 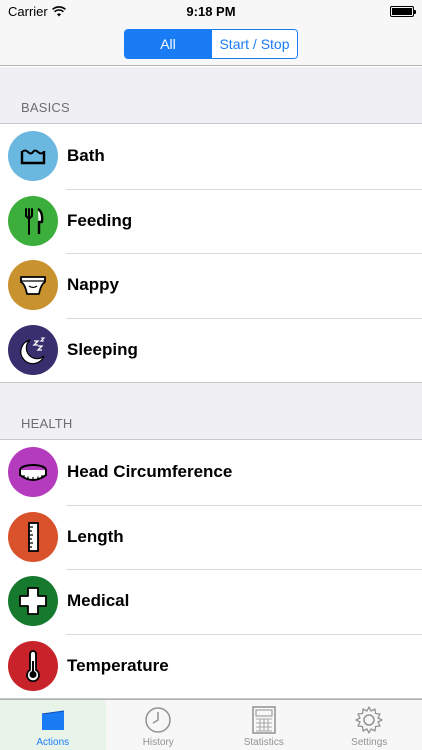 I want to click on section-header-basics: BASICS, so click(x=45, y=107).